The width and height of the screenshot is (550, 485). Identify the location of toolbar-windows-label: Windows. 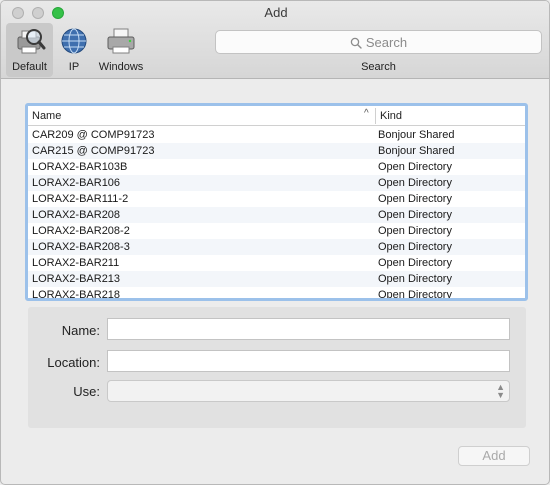
(121, 67).